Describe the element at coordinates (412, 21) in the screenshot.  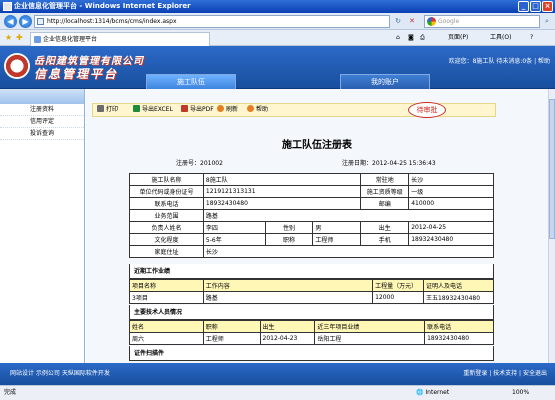
I see `stop-icon: ✕` at that location.